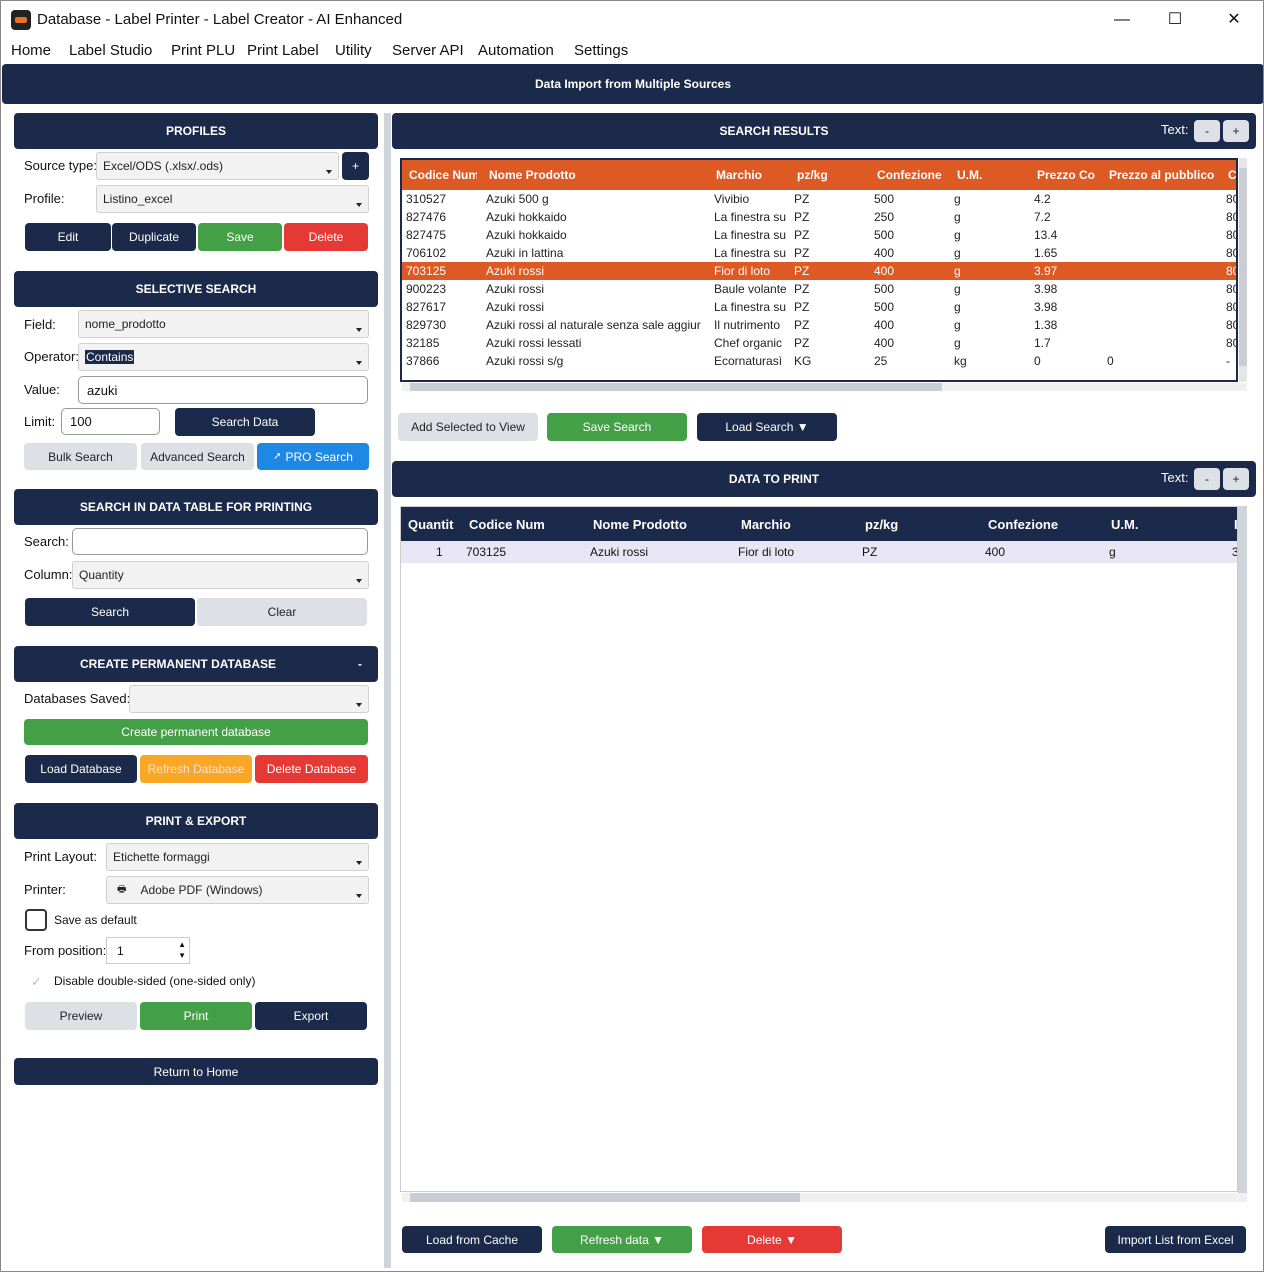  What do you see at coordinates (1242, 849) in the screenshot?
I see `print-vertical-scrollbar` at bounding box center [1242, 849].